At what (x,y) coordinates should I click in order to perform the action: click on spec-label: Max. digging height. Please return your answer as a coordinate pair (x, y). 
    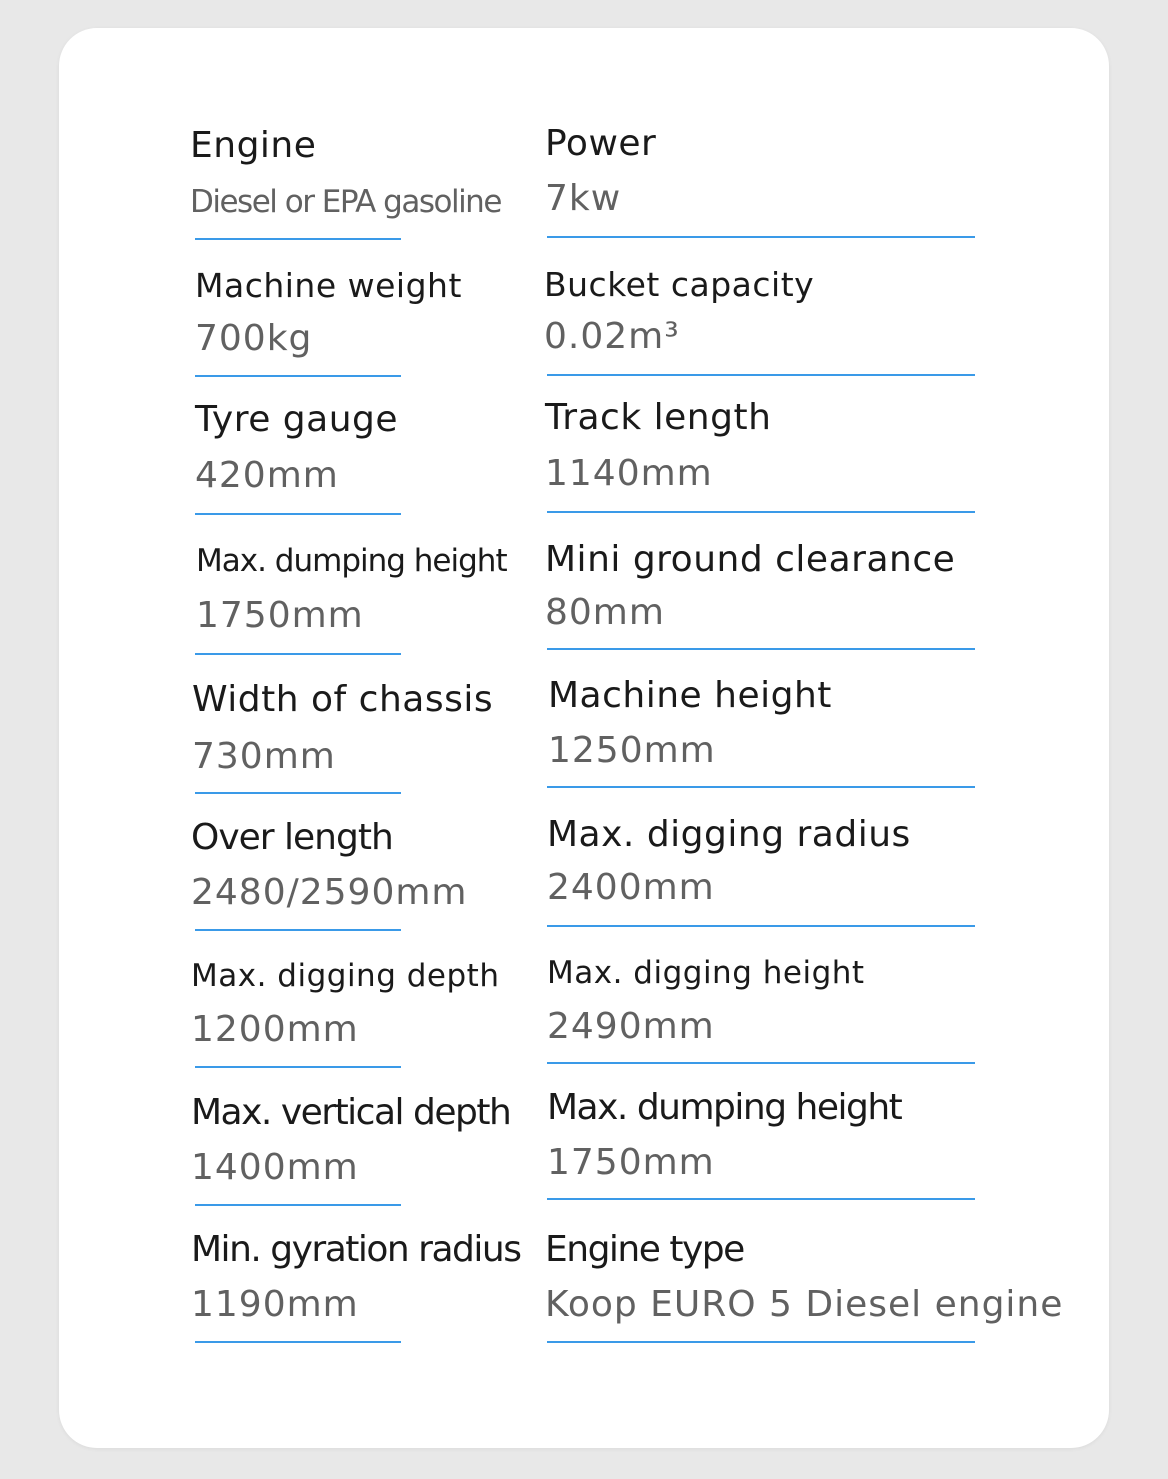
    Looking at the image, I should click on (706, 973).